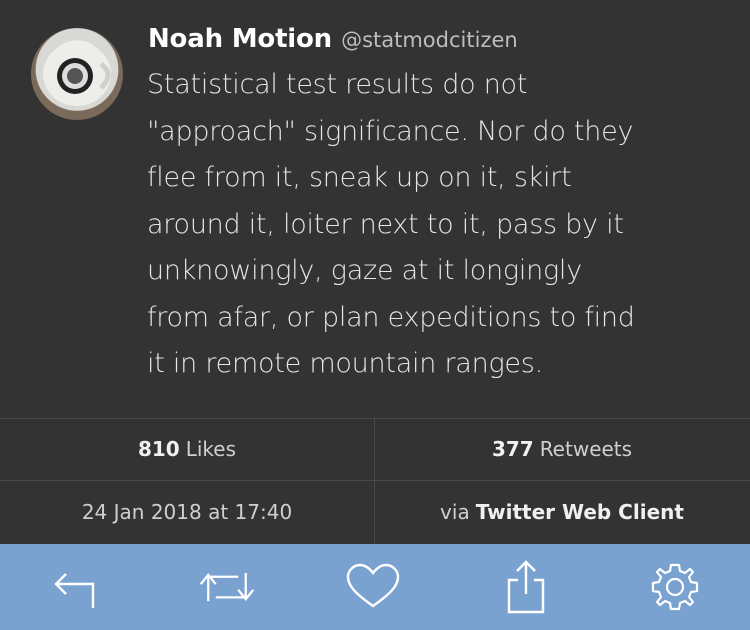  I want to click on tweet-text-line: around it, loiter next to it, pass by it, so click(385, 224).